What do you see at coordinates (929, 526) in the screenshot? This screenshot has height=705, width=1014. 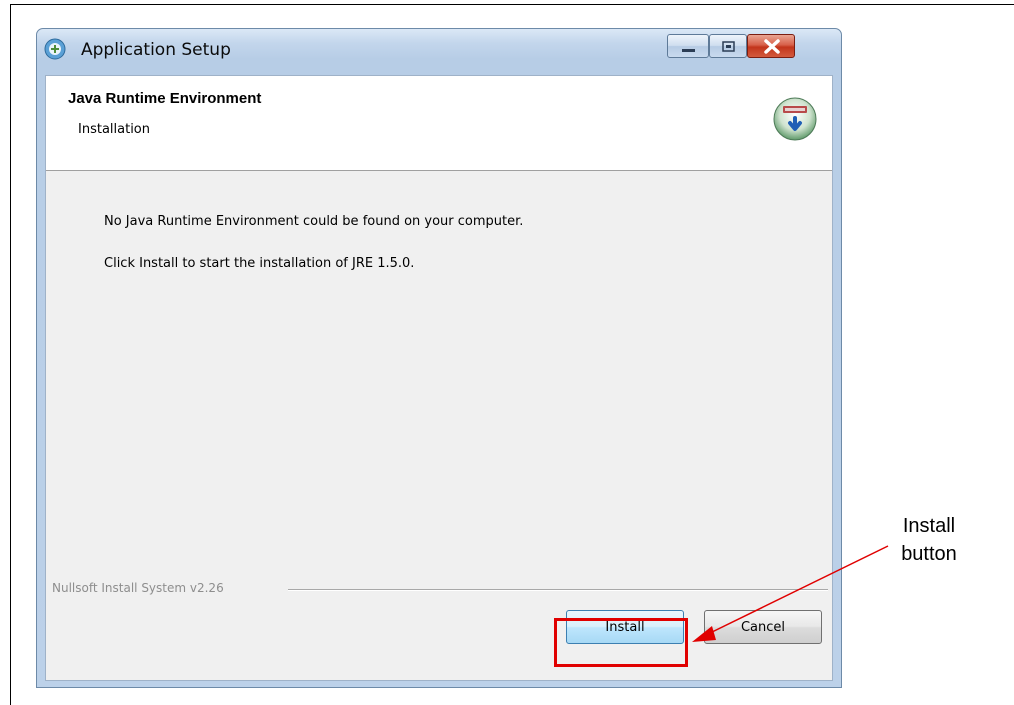 I see `callout-label-line-1: Install` at bounding box center [929, 526].